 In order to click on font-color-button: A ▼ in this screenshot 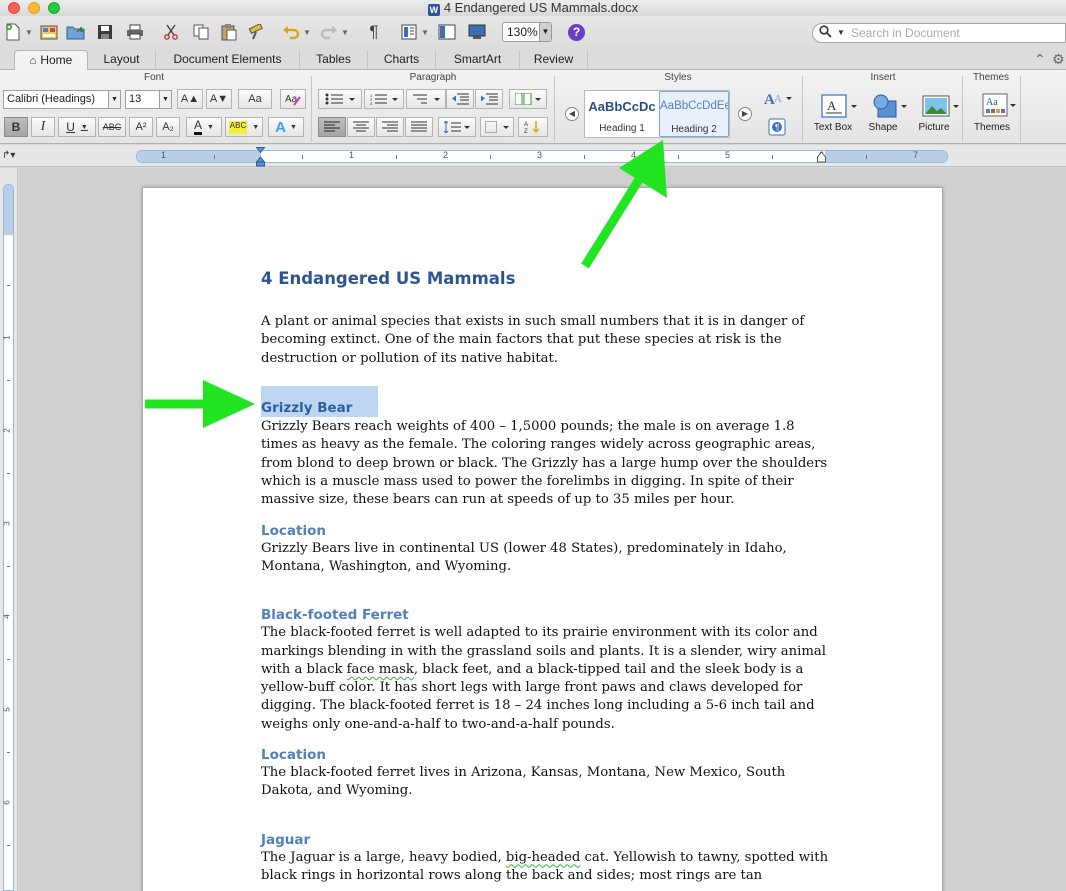, I will do `click(204, 127)`.